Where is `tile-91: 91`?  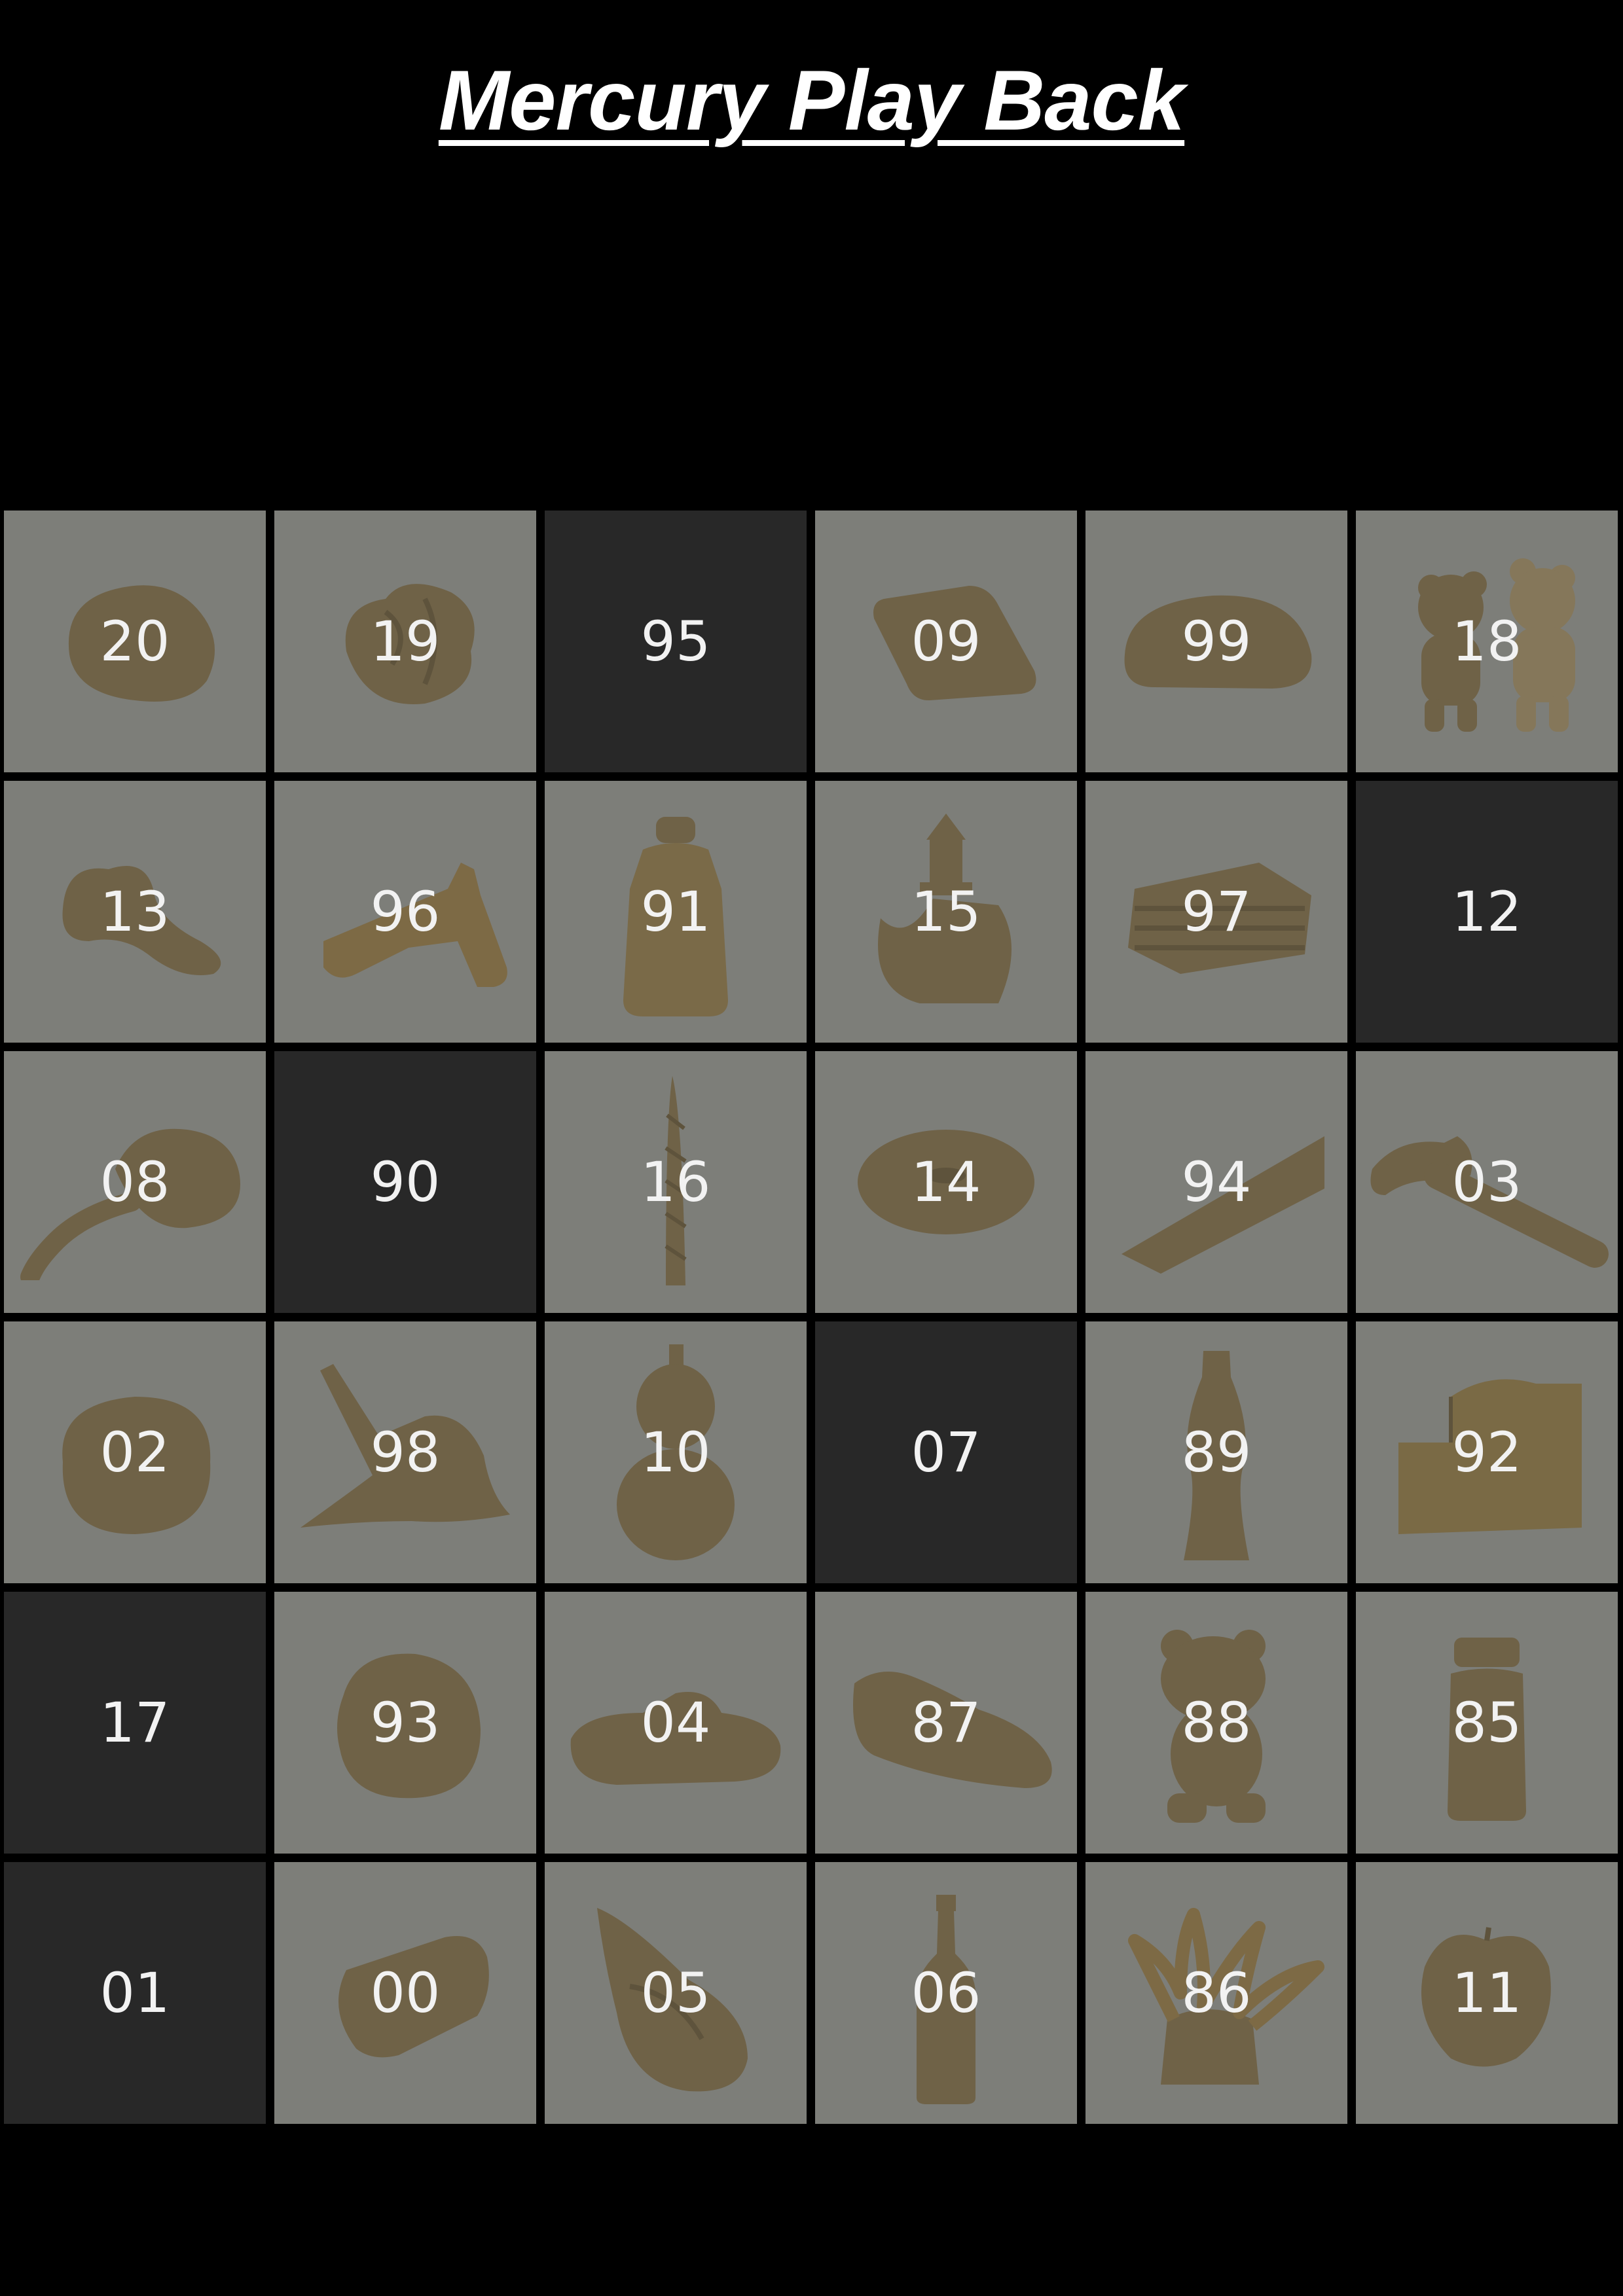
tile-91: 91 is located at coordinates (676, 912).